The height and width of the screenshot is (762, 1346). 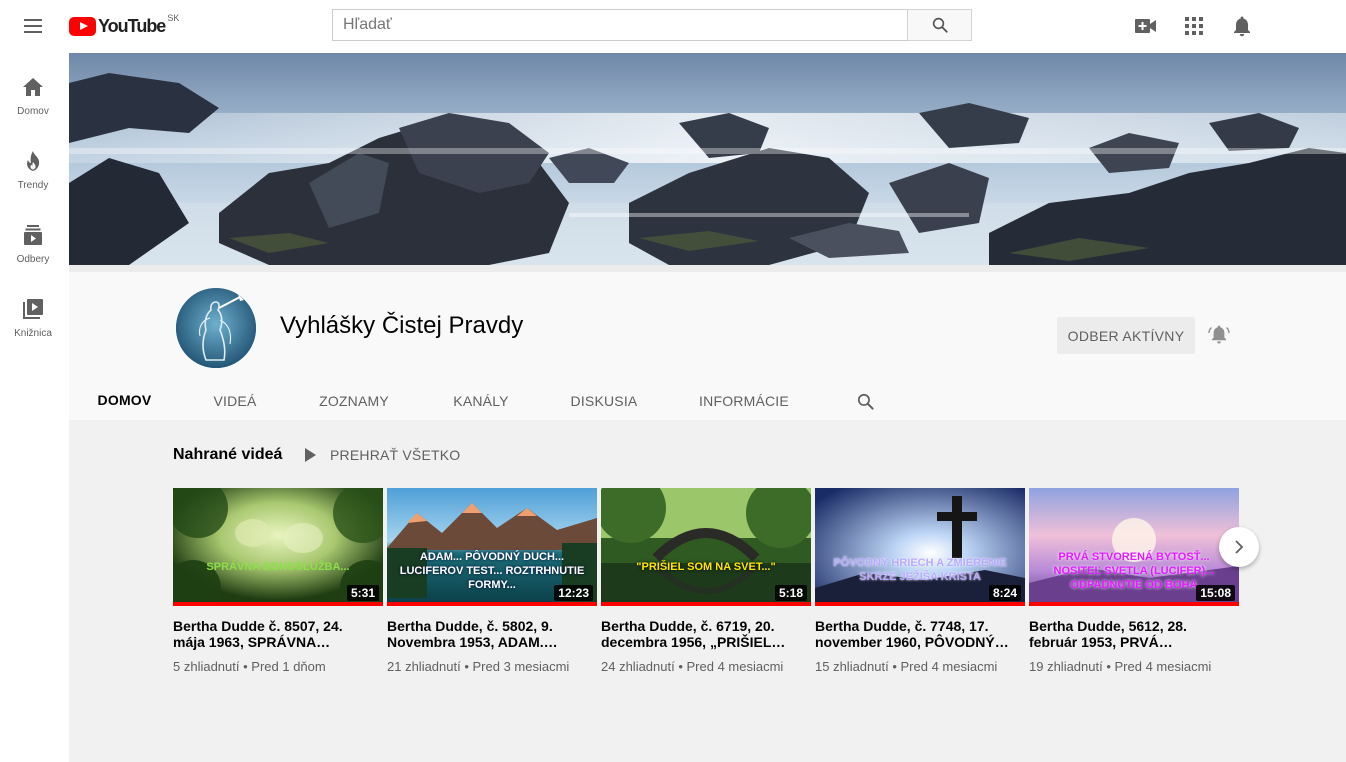 I want to click on notifications-button, so click(x=1242, y=26).